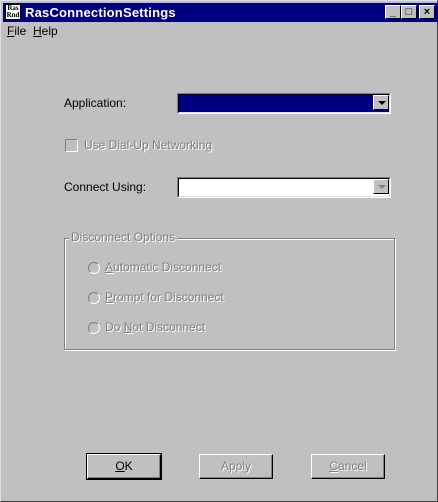  I want to click on do-not-disconnect-radio, so click(94, 328).